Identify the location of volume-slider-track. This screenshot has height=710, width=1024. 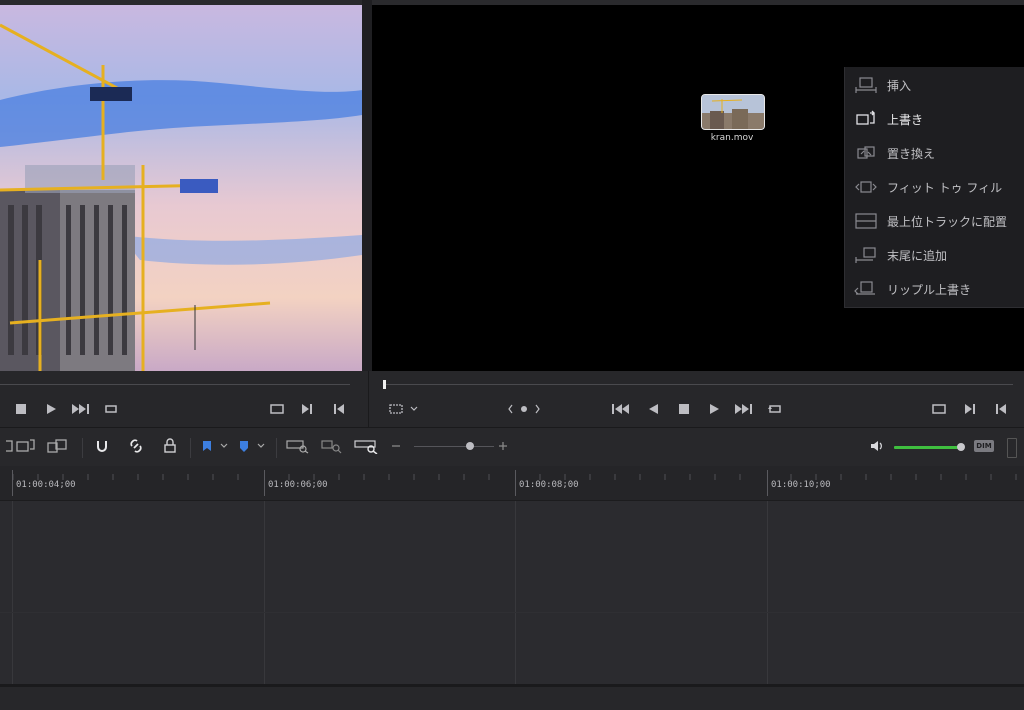
(927, 447).